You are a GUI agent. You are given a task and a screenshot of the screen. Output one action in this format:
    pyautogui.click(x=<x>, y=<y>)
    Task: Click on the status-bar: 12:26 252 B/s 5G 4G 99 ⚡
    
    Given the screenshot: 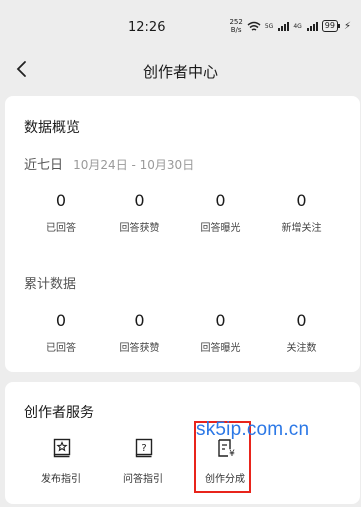 What is the action you would take?
    pyautogui.click(x=180, y=22)
    